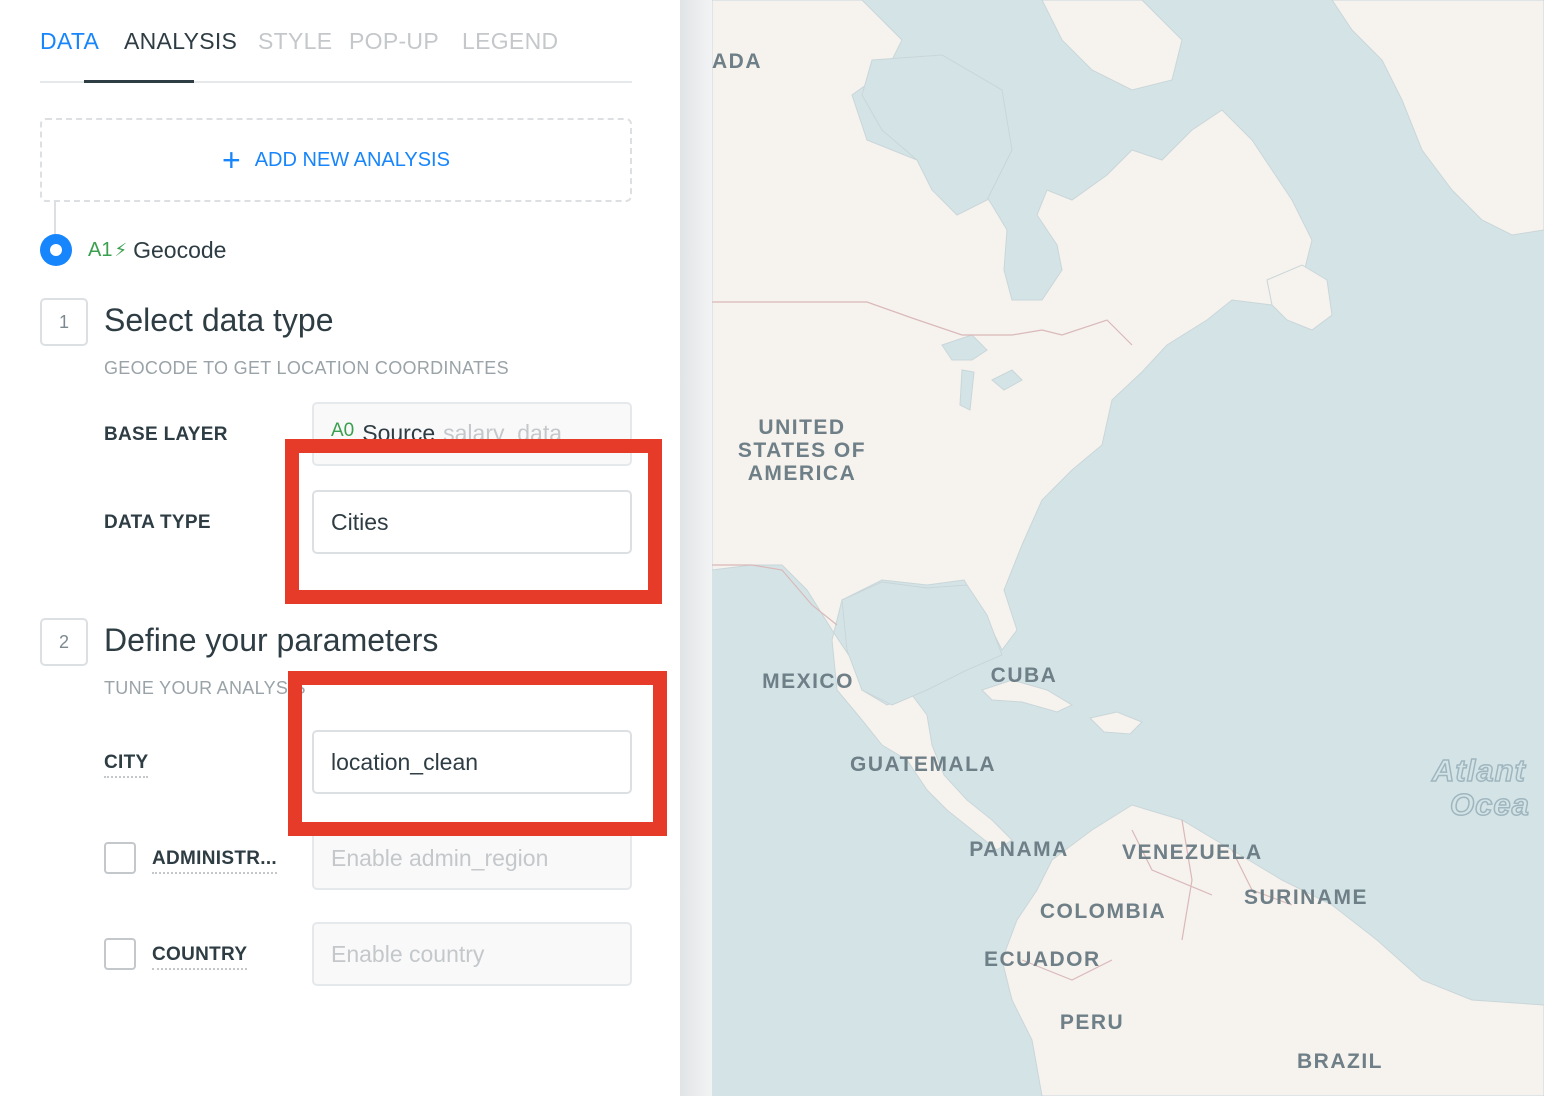 This screenshot has width=1544, height=1096. Describe the element at coordinates (120, 858) in the screenshot. I see `admin-region-checkbox` at that location.